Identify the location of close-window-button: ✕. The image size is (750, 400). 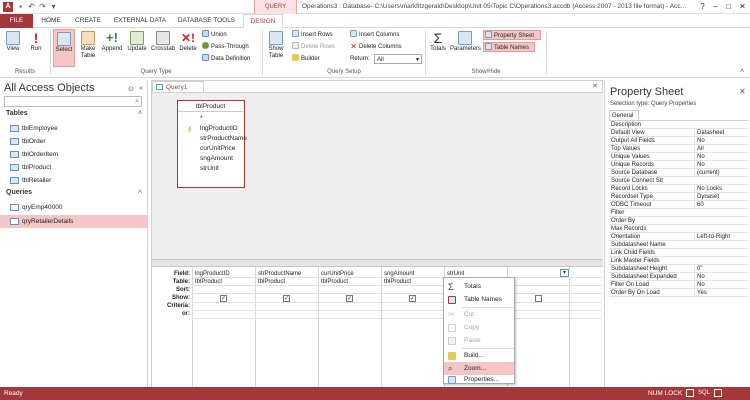
(742, 7).